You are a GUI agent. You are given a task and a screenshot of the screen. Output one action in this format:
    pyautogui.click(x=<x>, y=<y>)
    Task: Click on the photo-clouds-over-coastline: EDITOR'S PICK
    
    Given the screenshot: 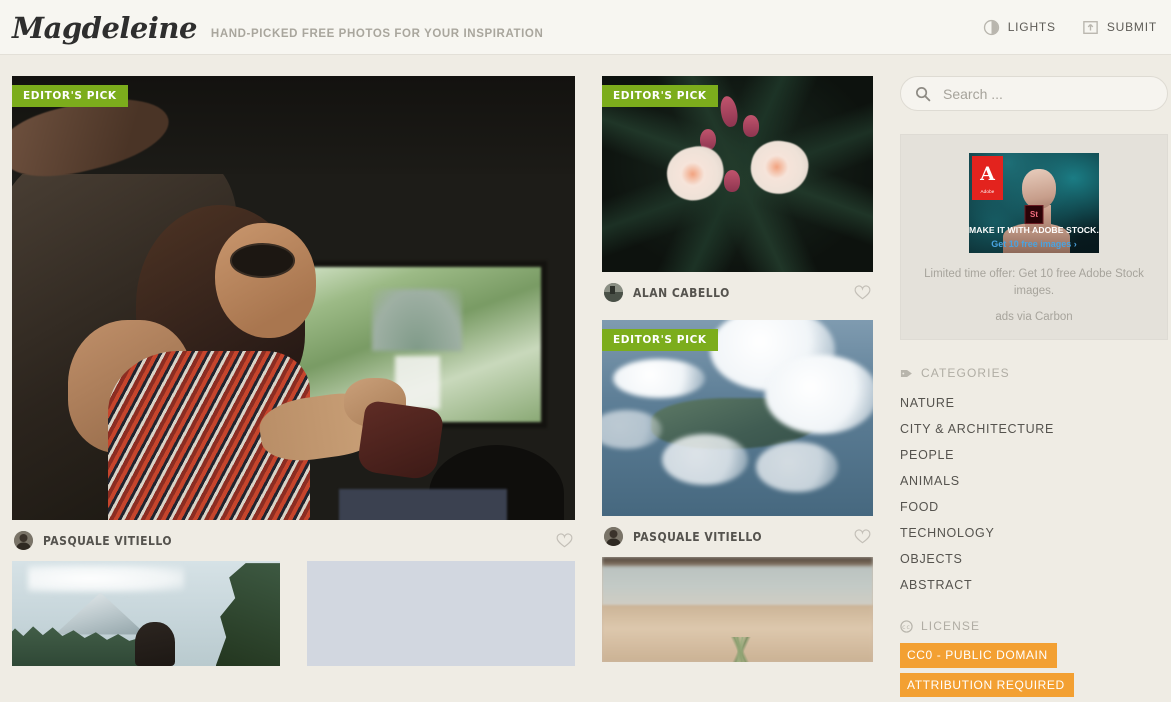 What is the action you would take?
    pyautogui.click(x=737, y=418)
    